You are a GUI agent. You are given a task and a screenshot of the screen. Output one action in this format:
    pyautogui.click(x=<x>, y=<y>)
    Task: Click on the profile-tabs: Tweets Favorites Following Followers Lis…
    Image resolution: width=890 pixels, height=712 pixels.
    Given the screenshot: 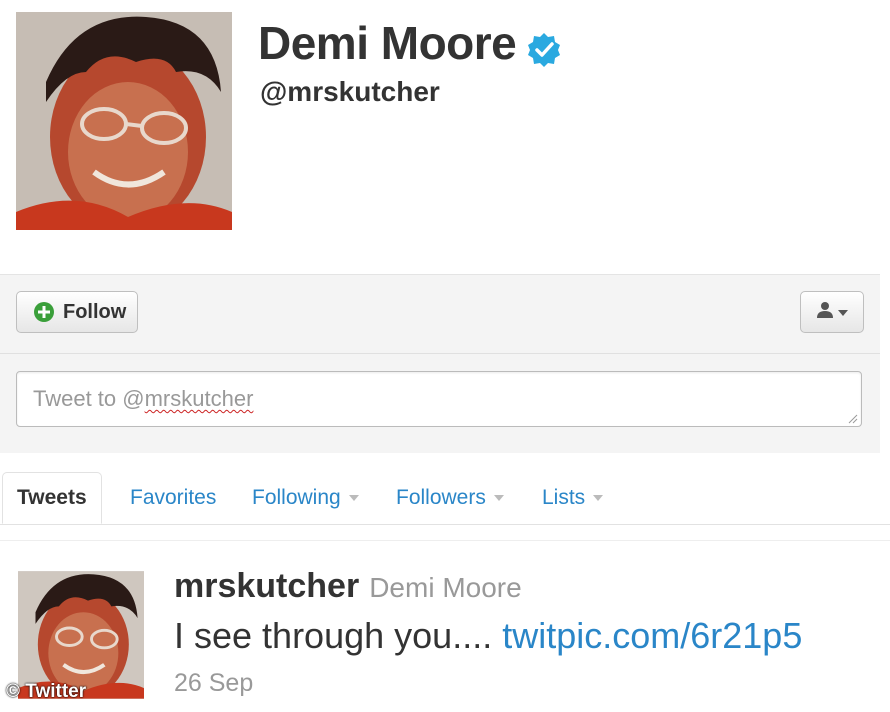 What is the action you would take?
    pyautogui.click(x=445, y=498)
    